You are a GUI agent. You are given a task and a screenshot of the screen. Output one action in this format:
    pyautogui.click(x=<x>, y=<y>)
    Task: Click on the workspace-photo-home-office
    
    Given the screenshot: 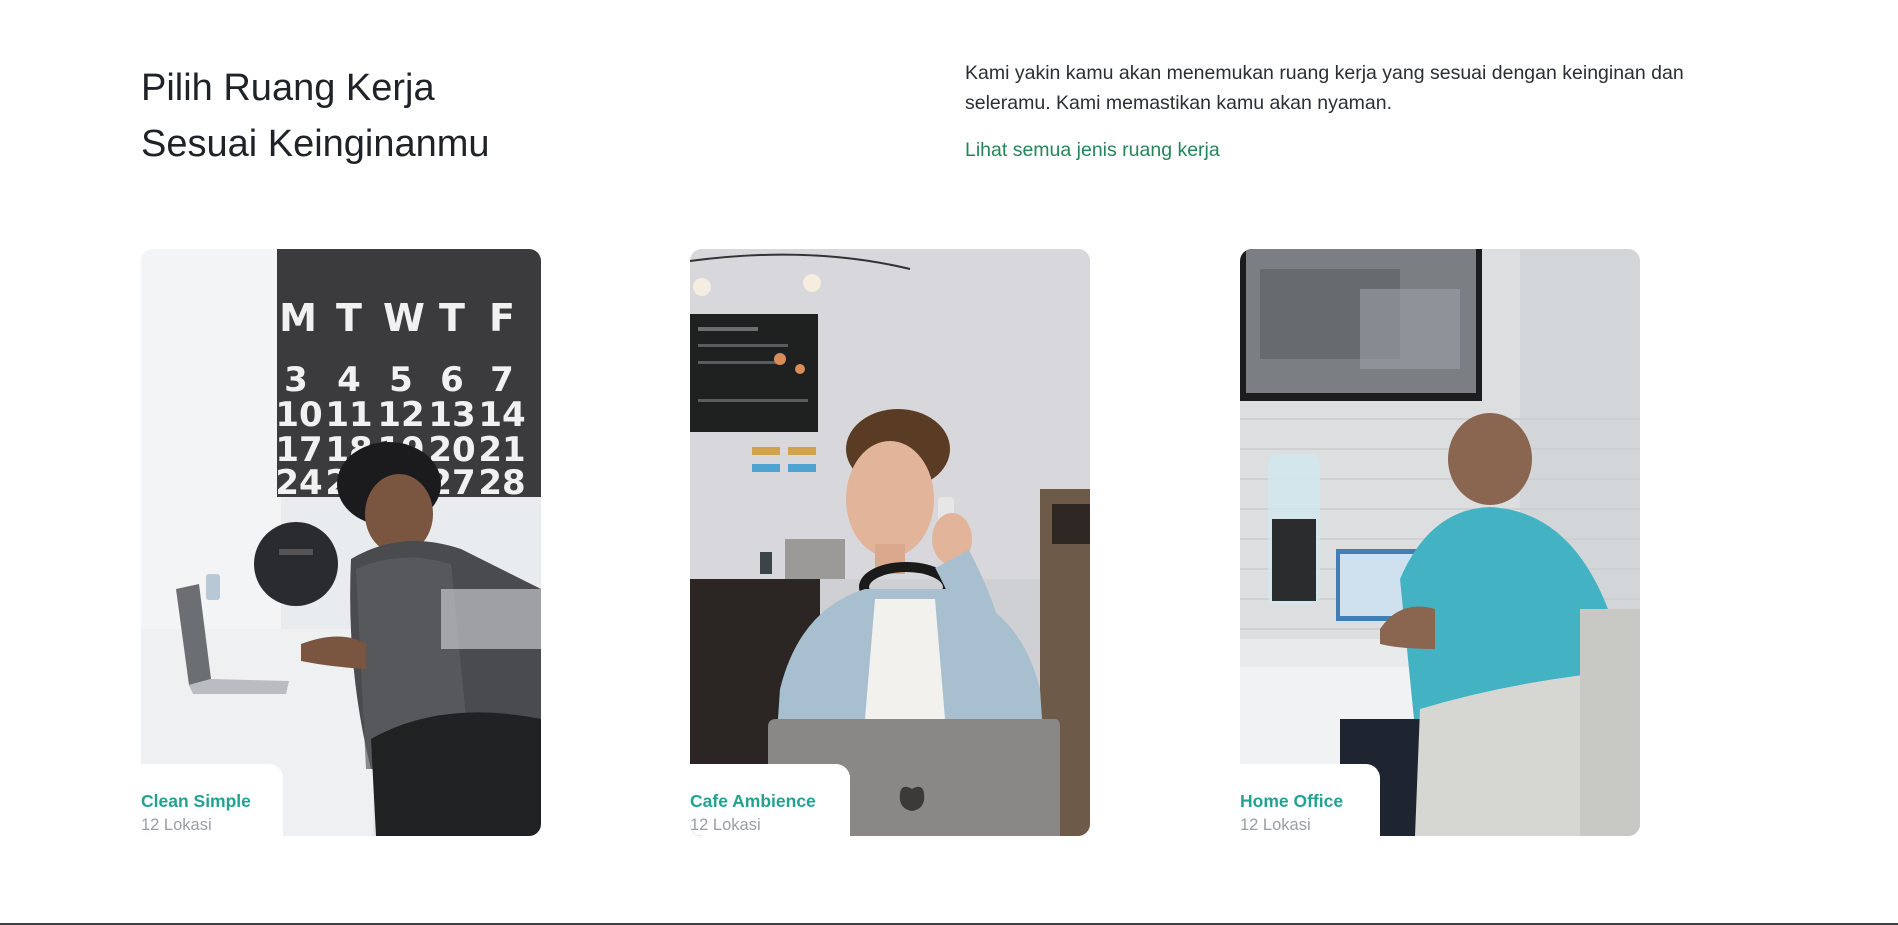 What is the action you would take?
    pyautogui.click(x=1440, y=542)
    